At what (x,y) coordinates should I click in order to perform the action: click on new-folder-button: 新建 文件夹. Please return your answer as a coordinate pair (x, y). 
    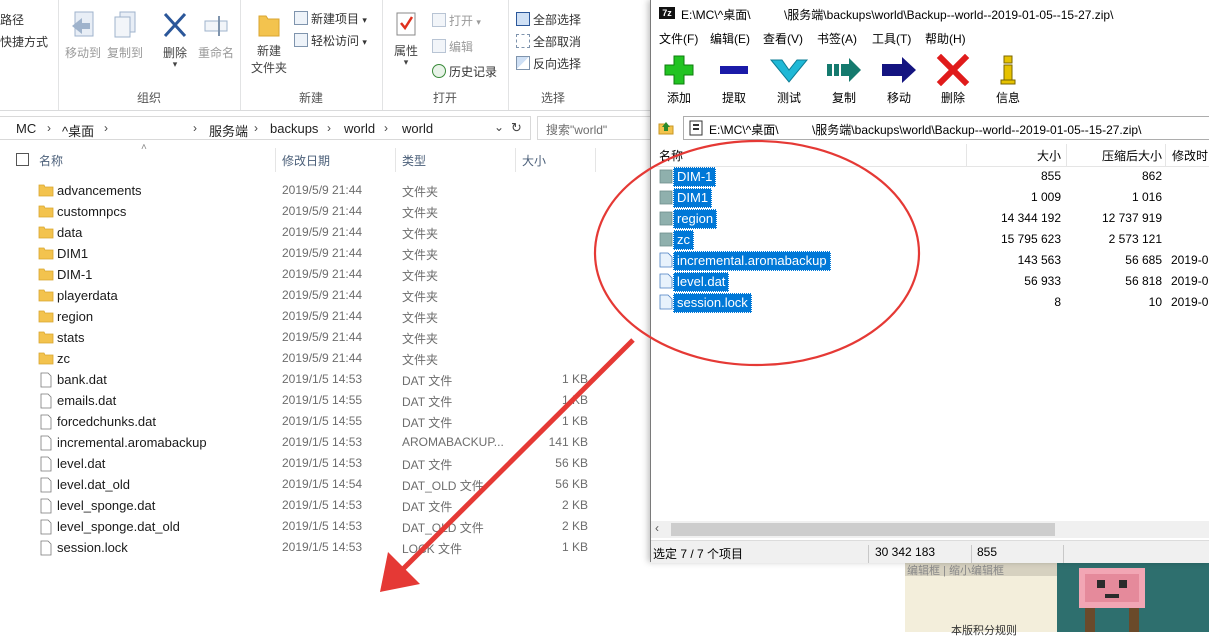
    Looking at the image, I should click on (269, 43).